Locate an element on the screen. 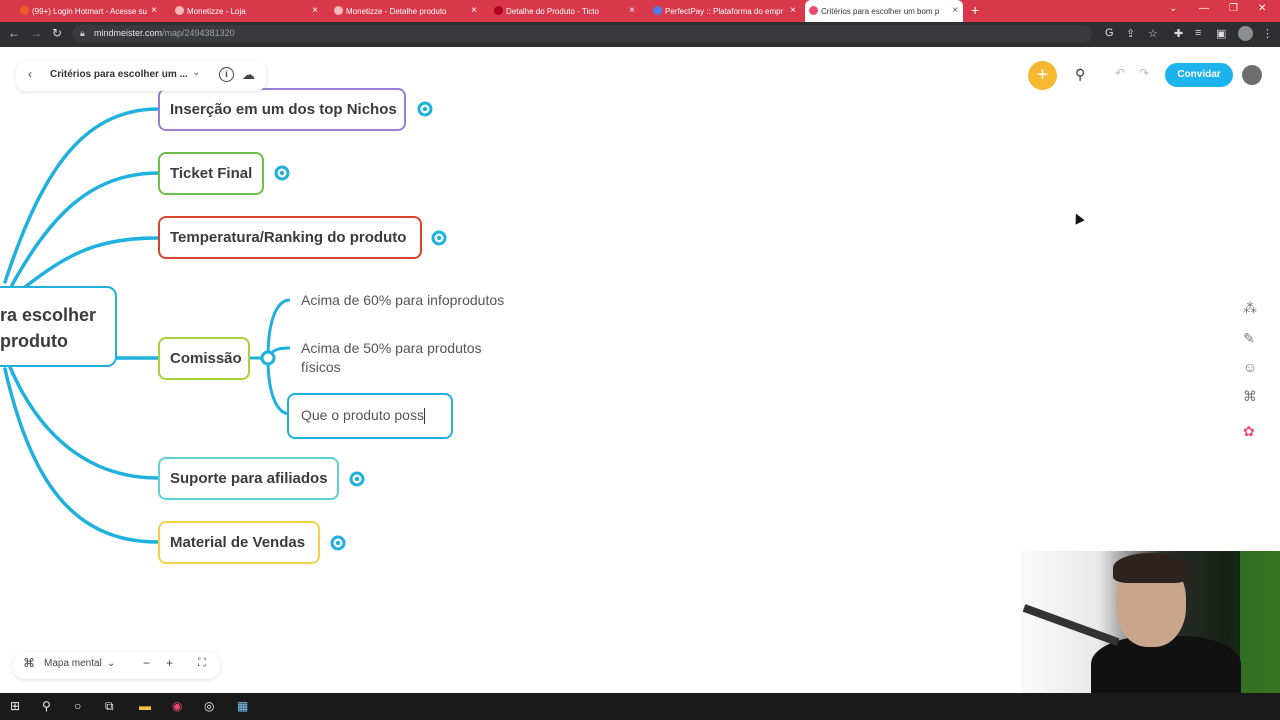 Image resolution: width=1280 pixels, height=720 pixels. fit-screen-icon: ⛶ is located at coordinates (202, 663).